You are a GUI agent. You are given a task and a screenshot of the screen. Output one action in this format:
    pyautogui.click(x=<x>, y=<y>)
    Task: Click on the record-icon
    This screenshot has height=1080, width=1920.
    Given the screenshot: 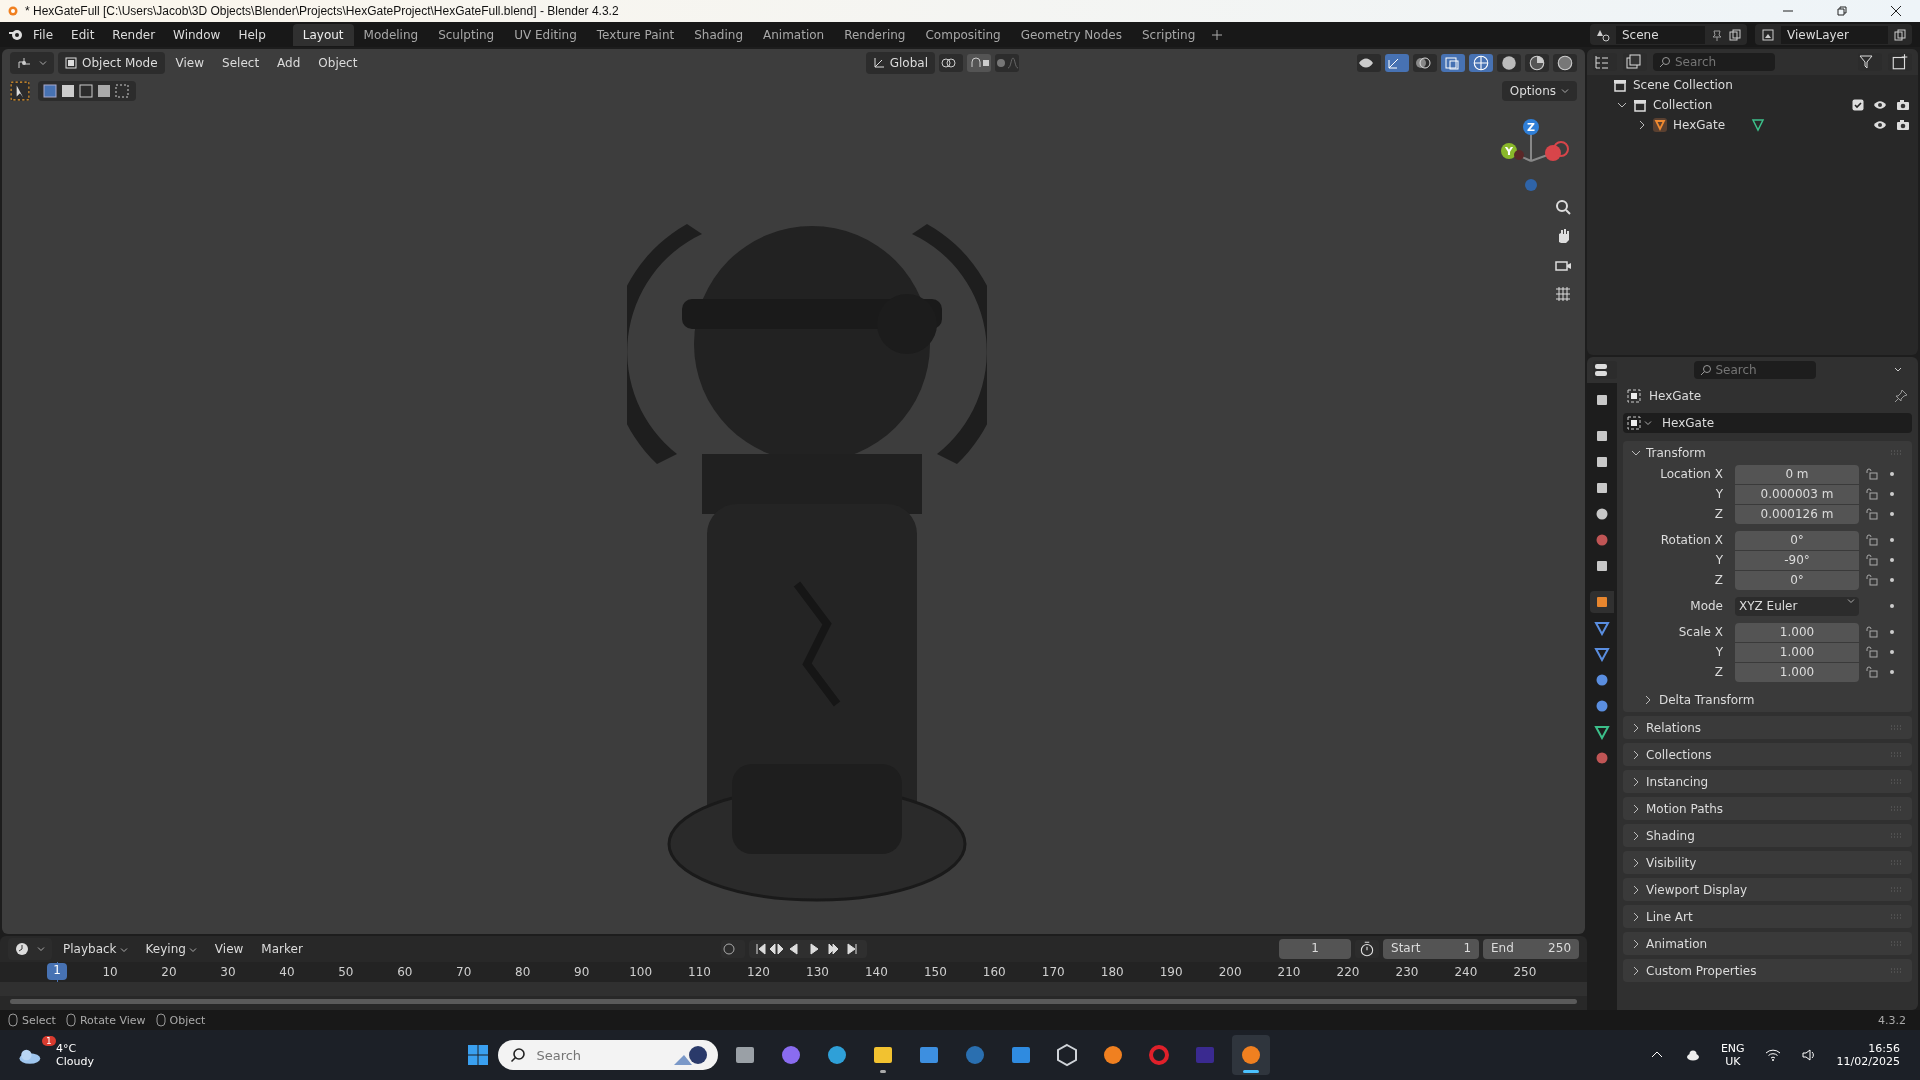 What is the action you would take?
    pyautogui.click(x=733, y=949)
    